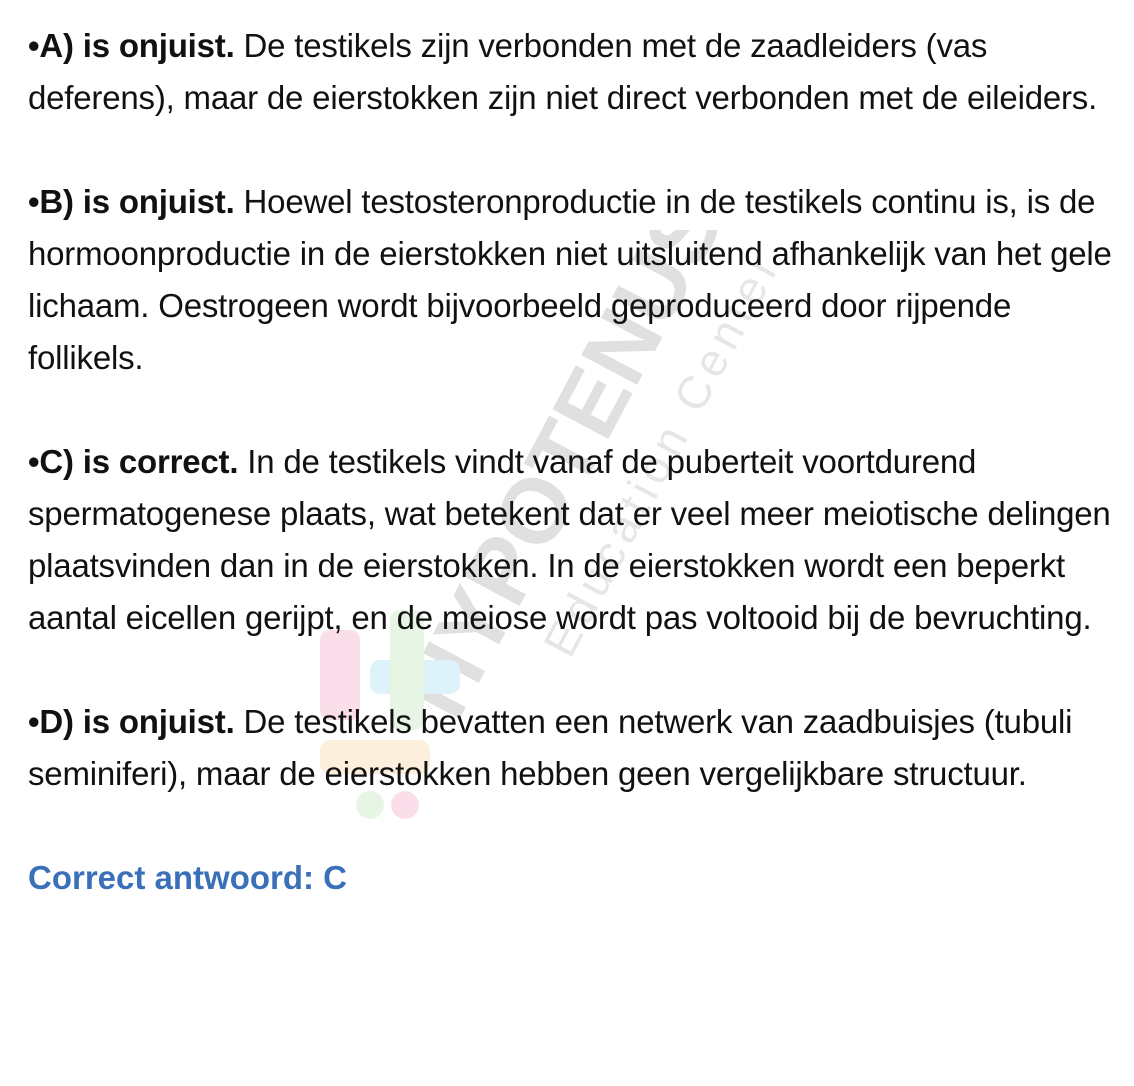 The height and width of the screenshot is (1086, 1134). What do you see at coordinates (131, 45) in the screenshot?
I see `item-a-verdict: •A) is onjuist.` at bounding box center [131, 45].